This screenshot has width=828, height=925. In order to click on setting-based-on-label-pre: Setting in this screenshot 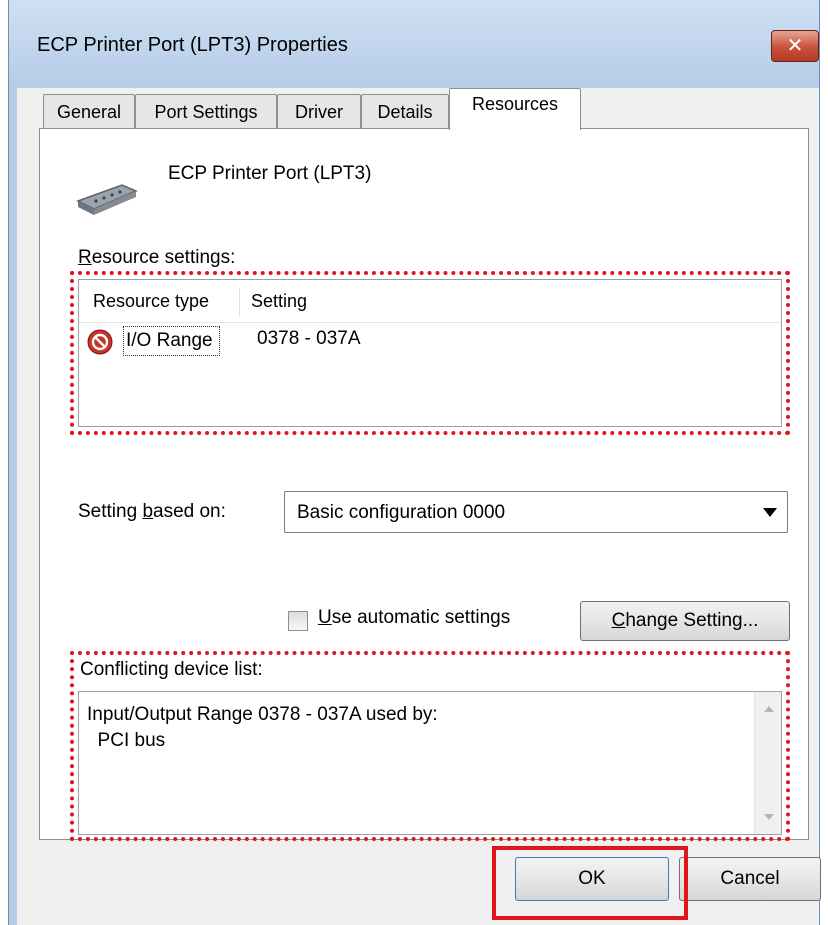, I will do `click(110, 511)`.